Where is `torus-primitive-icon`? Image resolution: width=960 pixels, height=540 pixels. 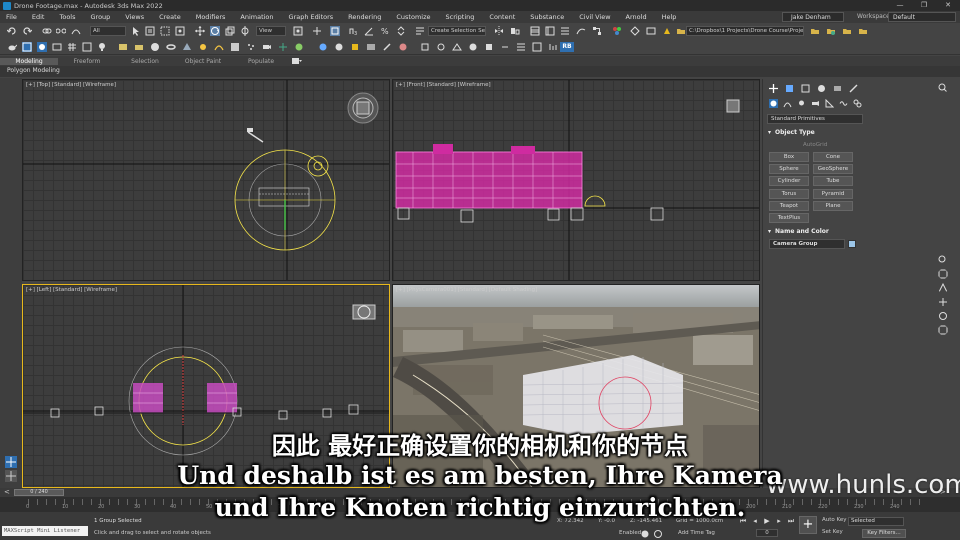
torus-primitive-icon is located at coordinates (171, 47).